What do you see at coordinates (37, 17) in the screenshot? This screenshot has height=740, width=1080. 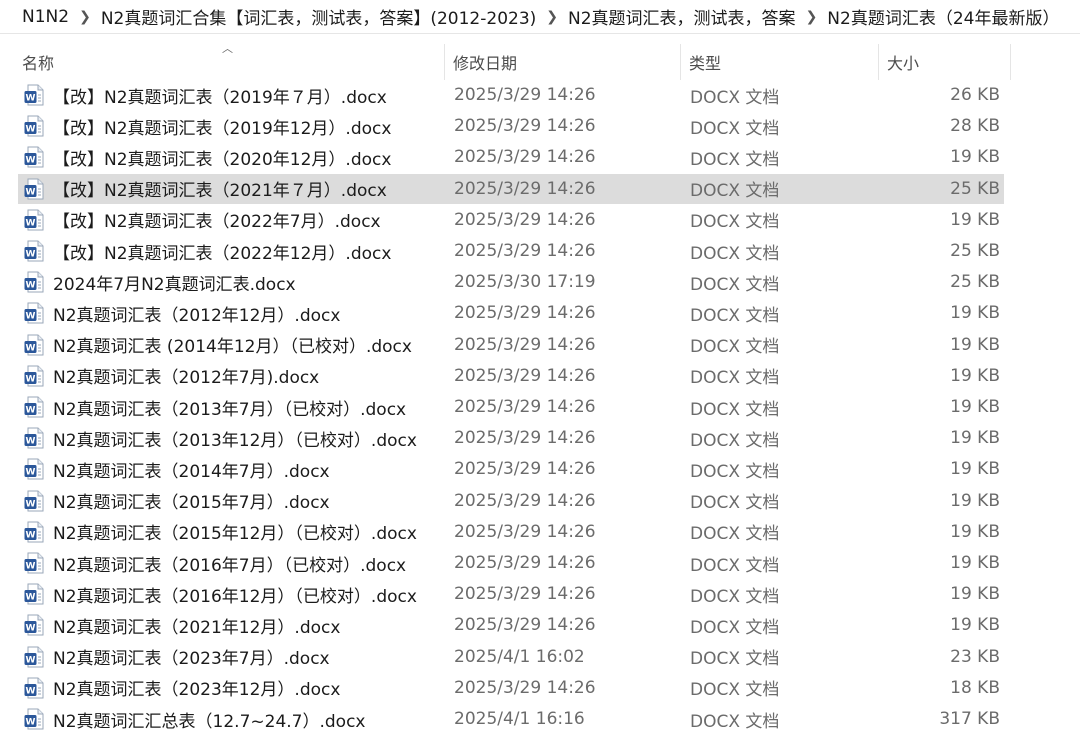 I see `breadcrumb-item-n1n2: N1N2` at bounding box center [37, 17].